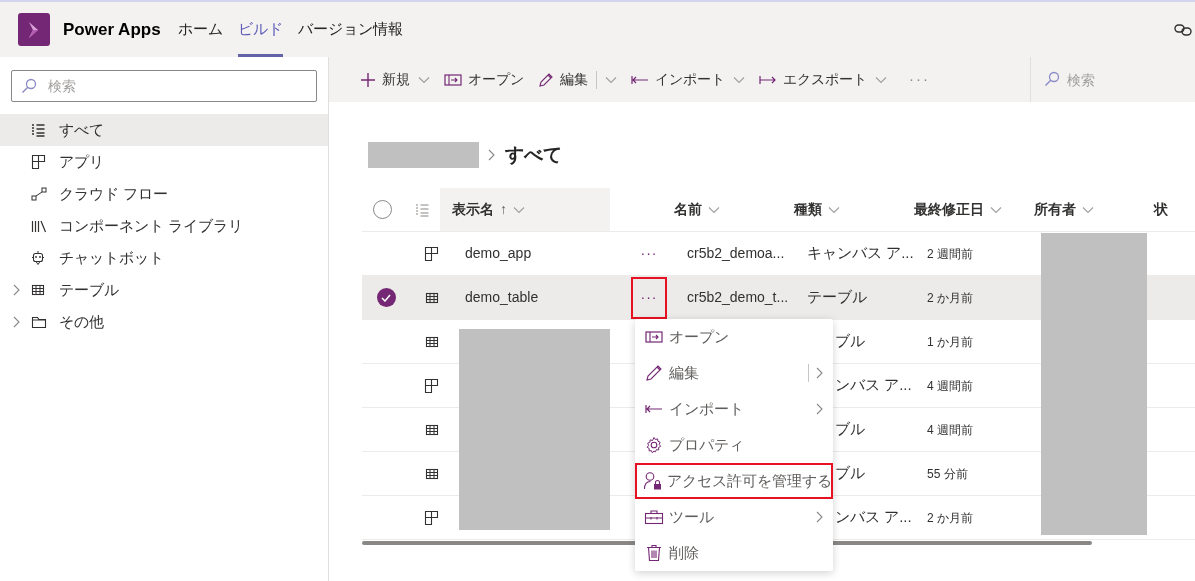 This screenshot has height=581, width=1195. Describe the element at coordinates (734, 373) in the screenshot. I see `menu-item: 編集` at that location.